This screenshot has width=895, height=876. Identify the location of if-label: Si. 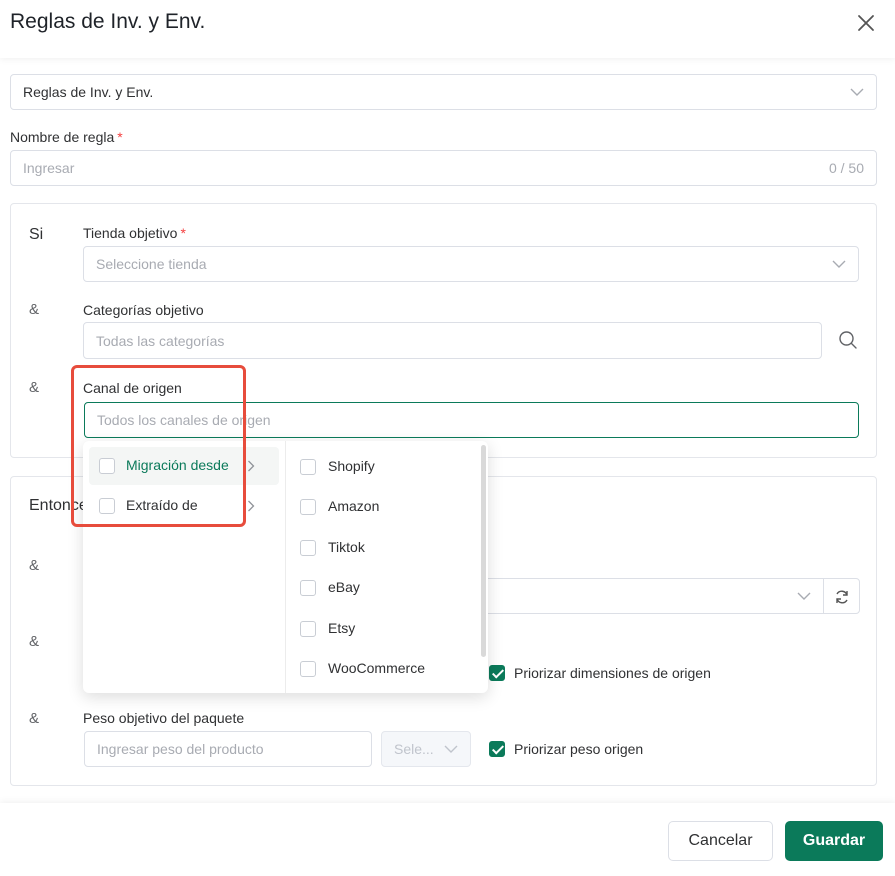
(36, 234).